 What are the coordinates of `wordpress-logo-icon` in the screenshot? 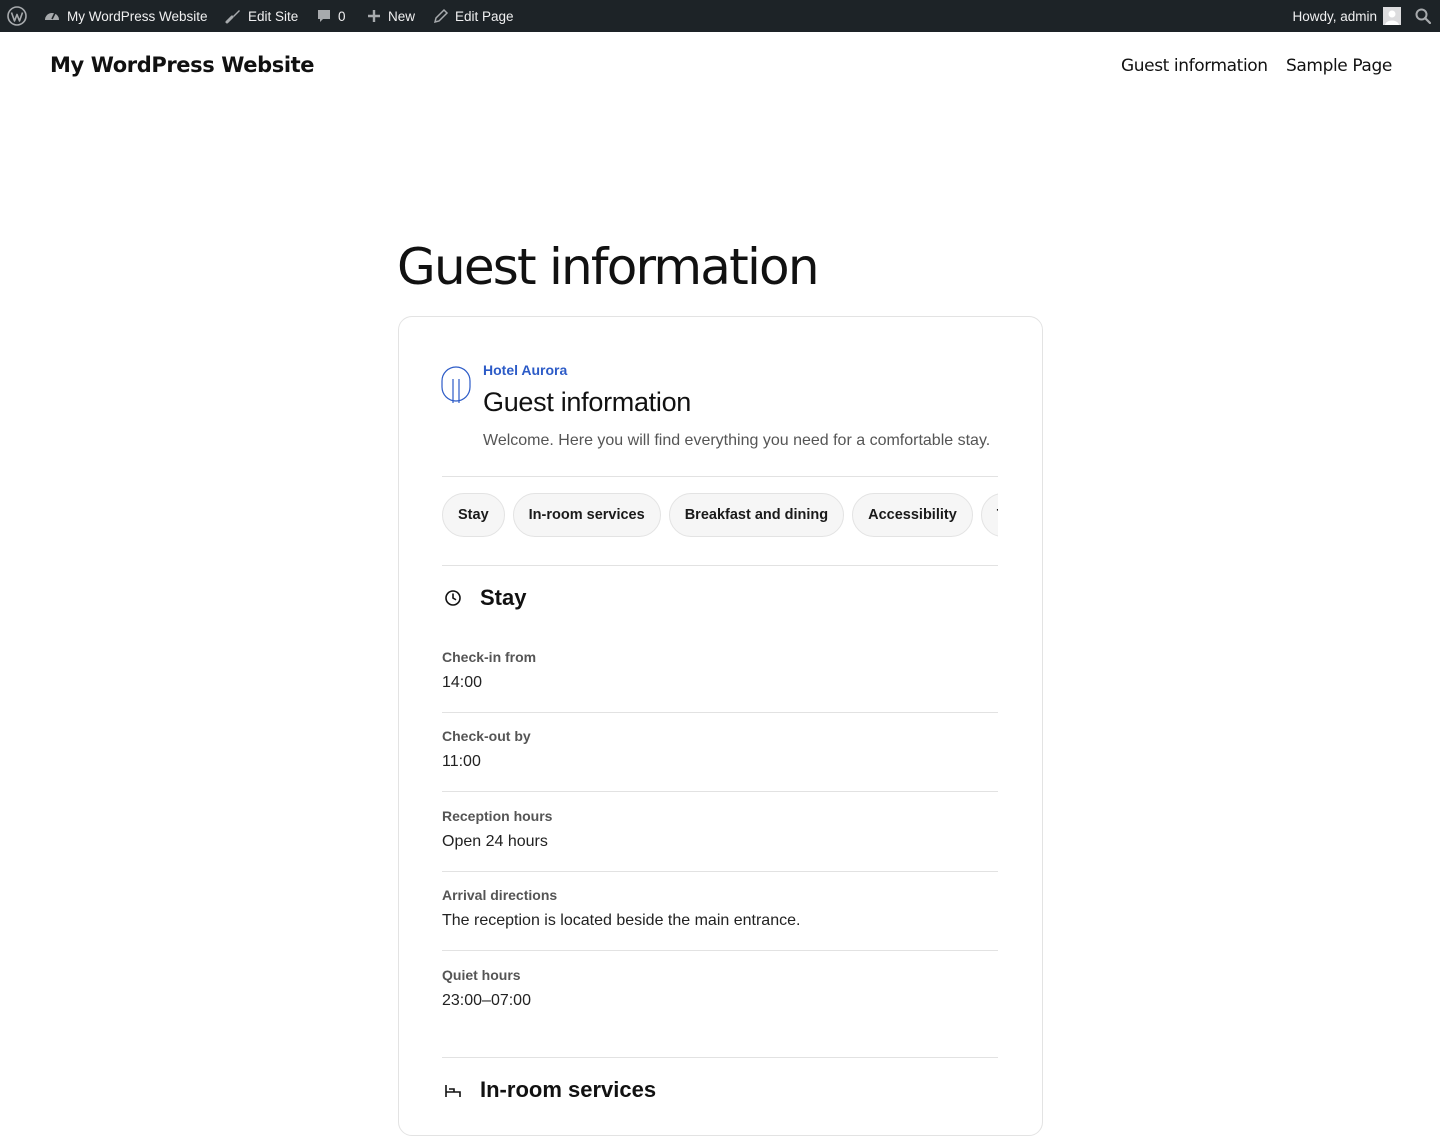 It's located at (17, 16).